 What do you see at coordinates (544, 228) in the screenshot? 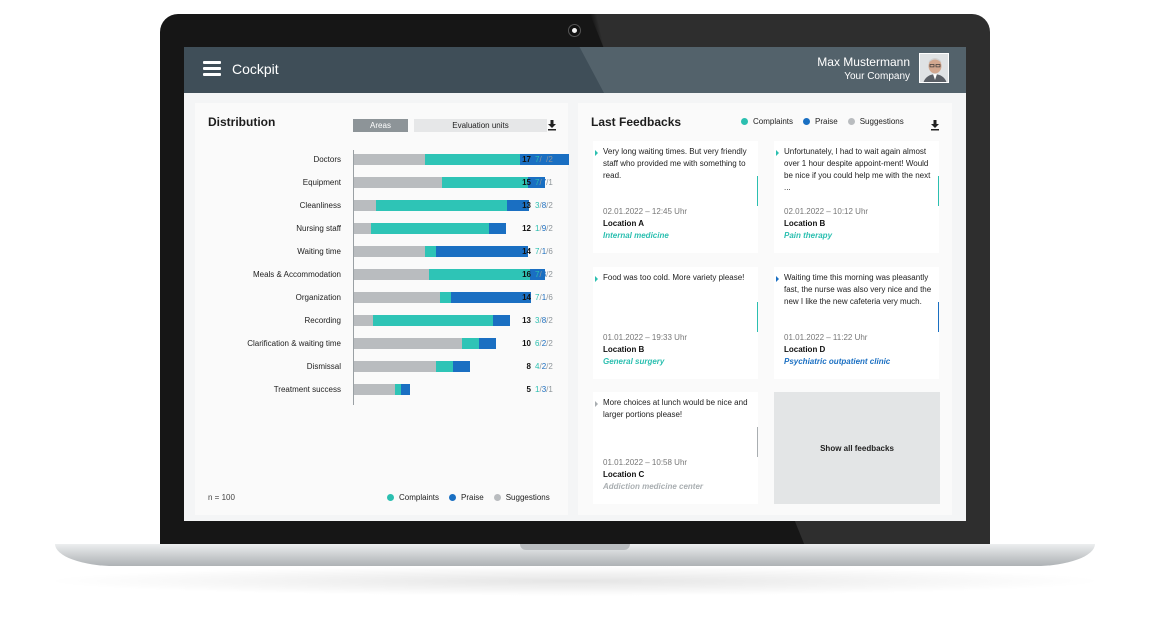
I see `row-breakdown: 1/9/2` at bounding box center [544, 228].